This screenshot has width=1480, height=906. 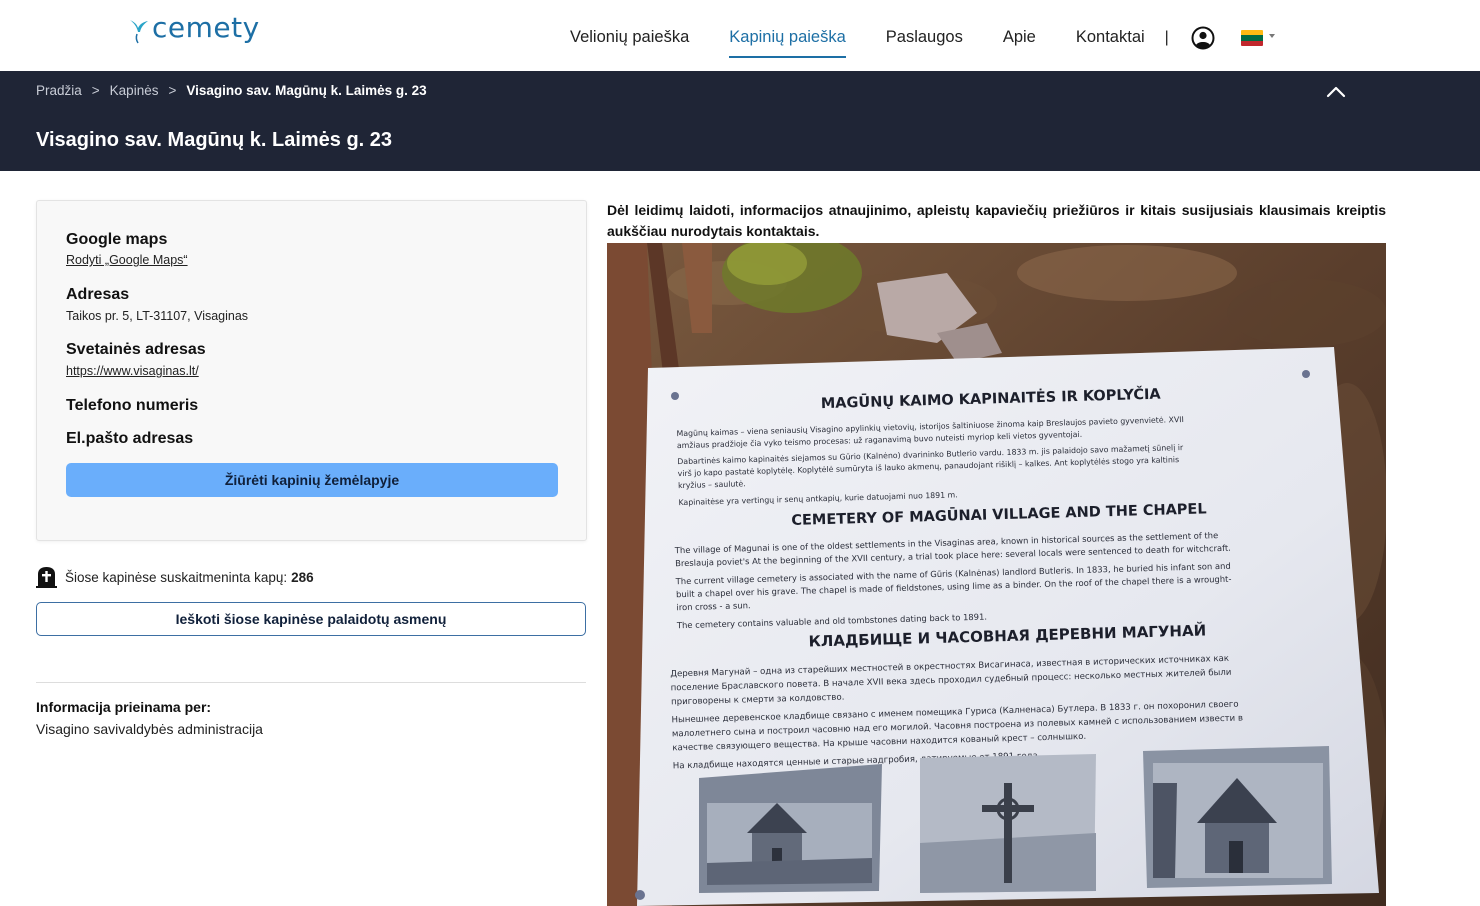 I want to click on availability-value: Visagino savivaldybės administracija, so click(x=149, y=729).